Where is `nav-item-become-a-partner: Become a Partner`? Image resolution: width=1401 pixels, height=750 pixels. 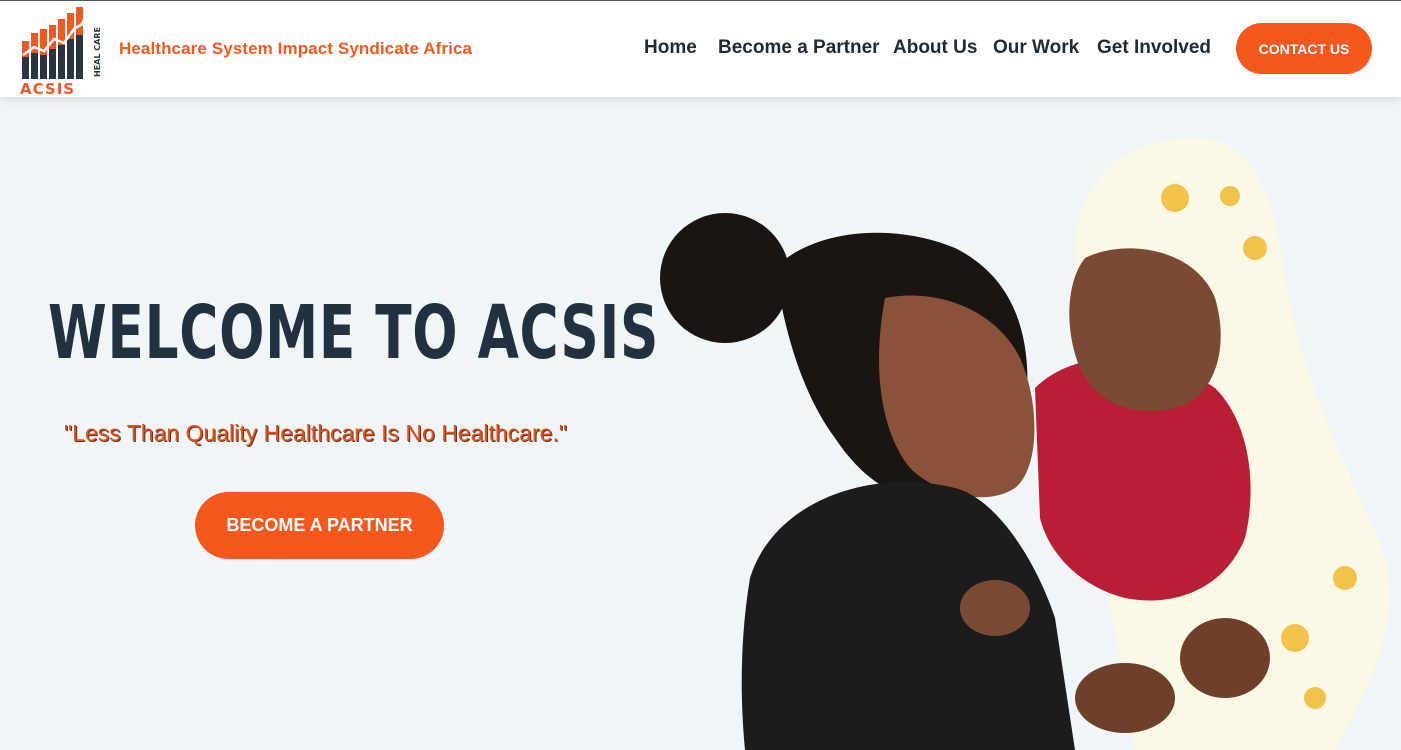 nav-item-become-a-partner: Become a Partner is located at coordinates (799, 48).